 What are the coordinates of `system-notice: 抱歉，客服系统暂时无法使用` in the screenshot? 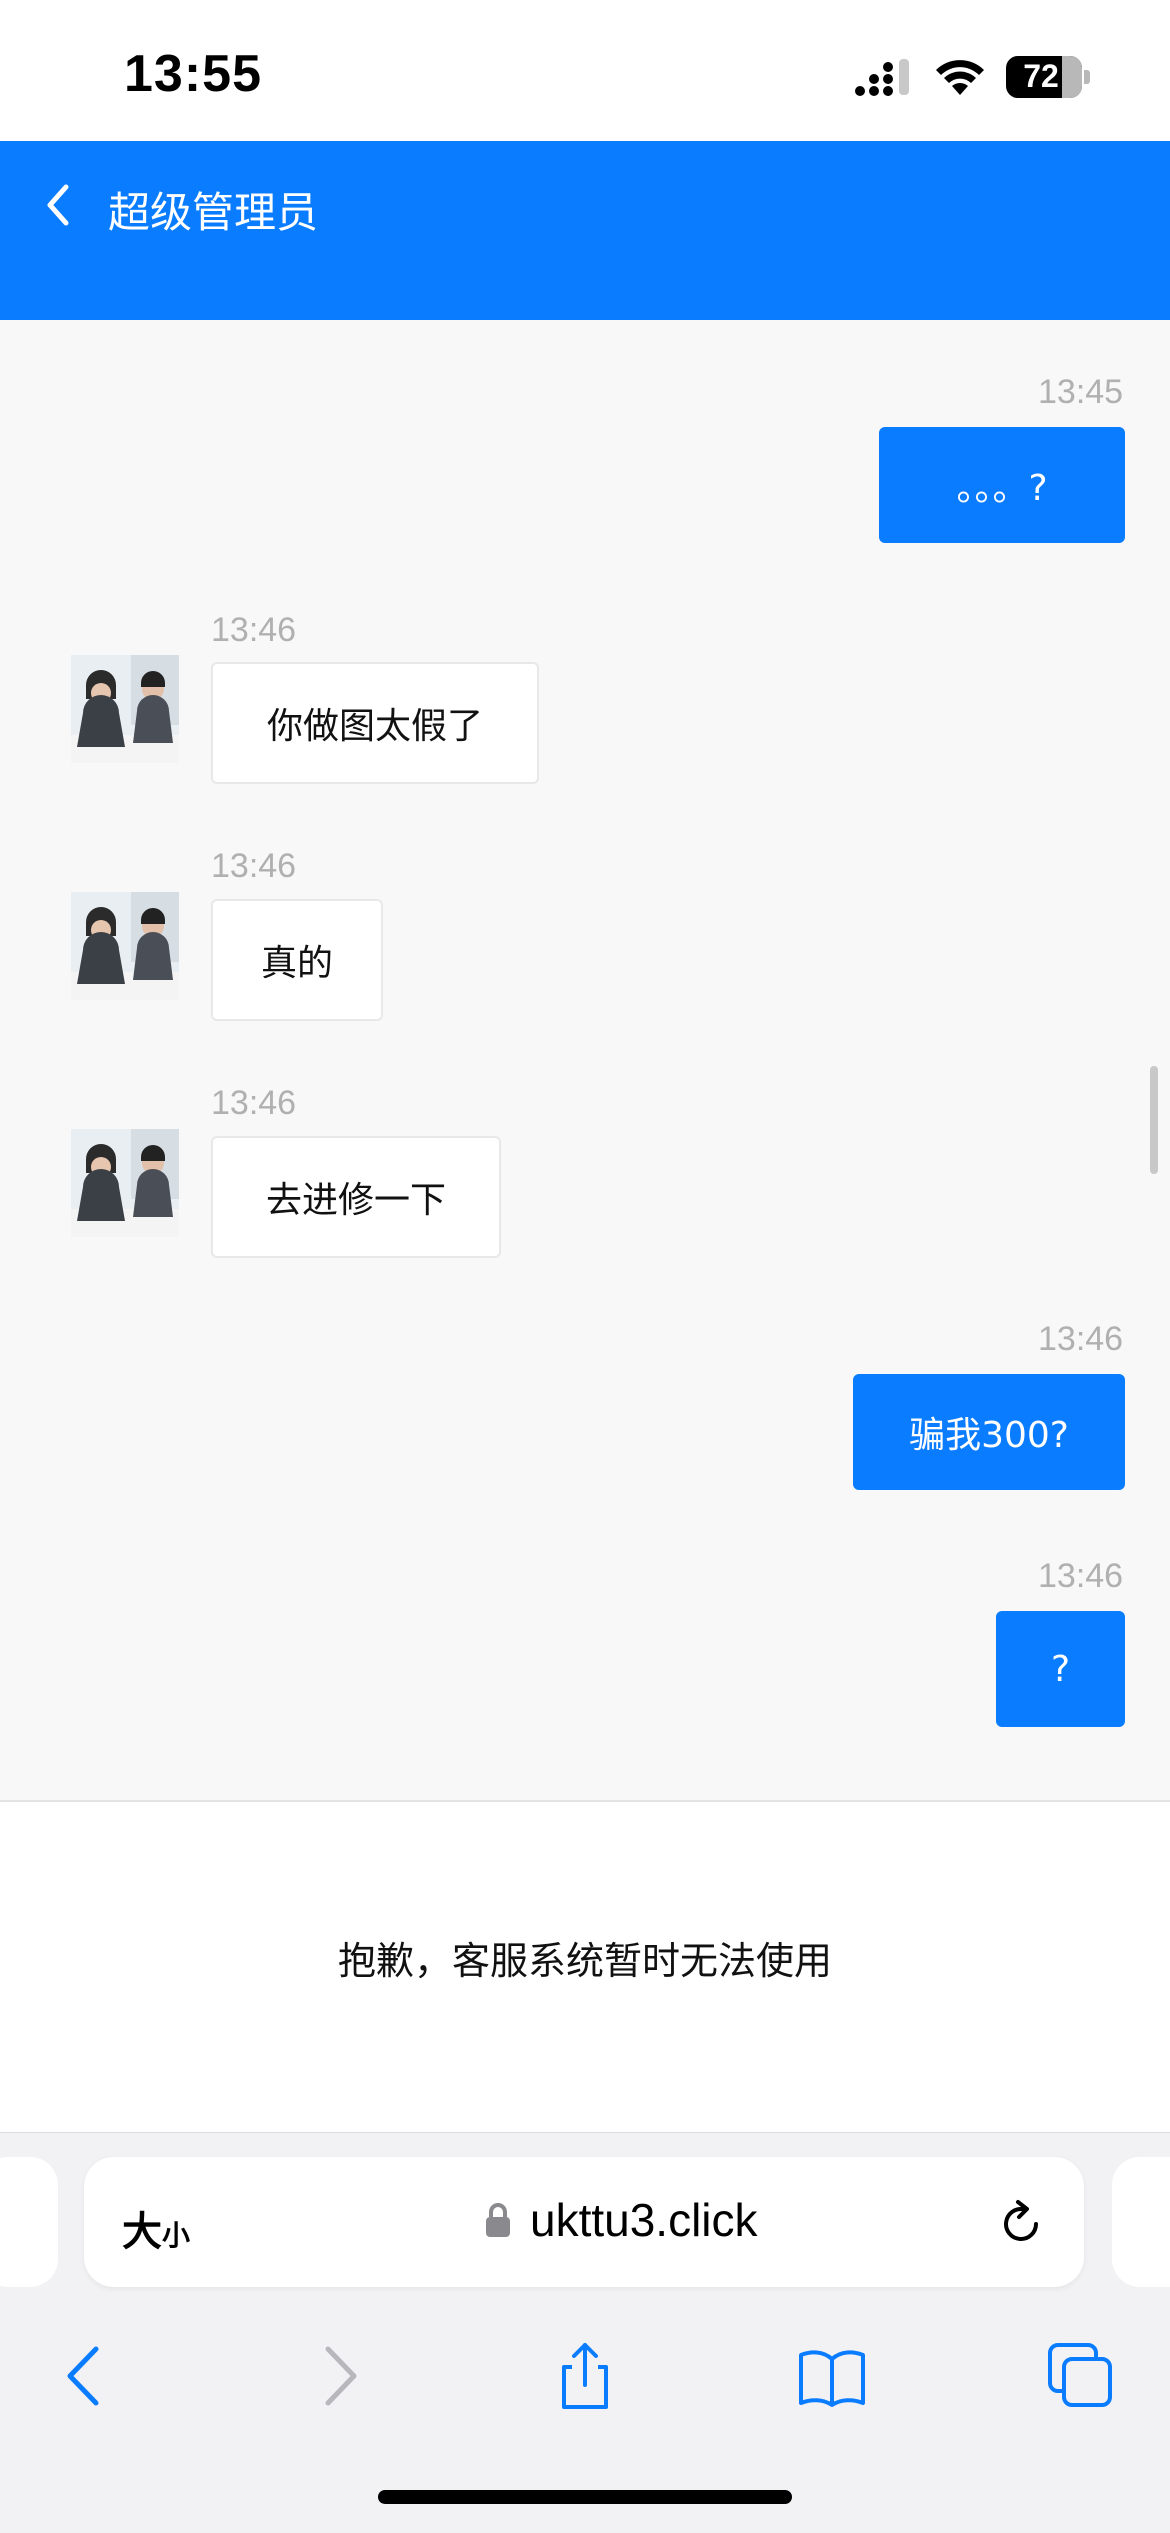 It's located at (584, 1961).